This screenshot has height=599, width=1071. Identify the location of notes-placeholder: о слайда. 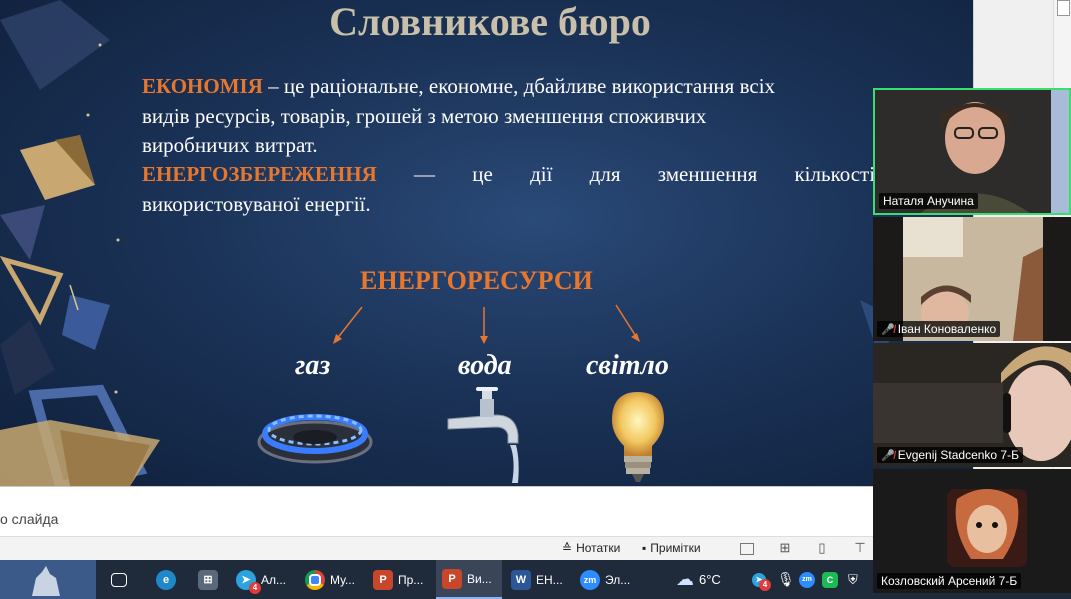
(29, 519).